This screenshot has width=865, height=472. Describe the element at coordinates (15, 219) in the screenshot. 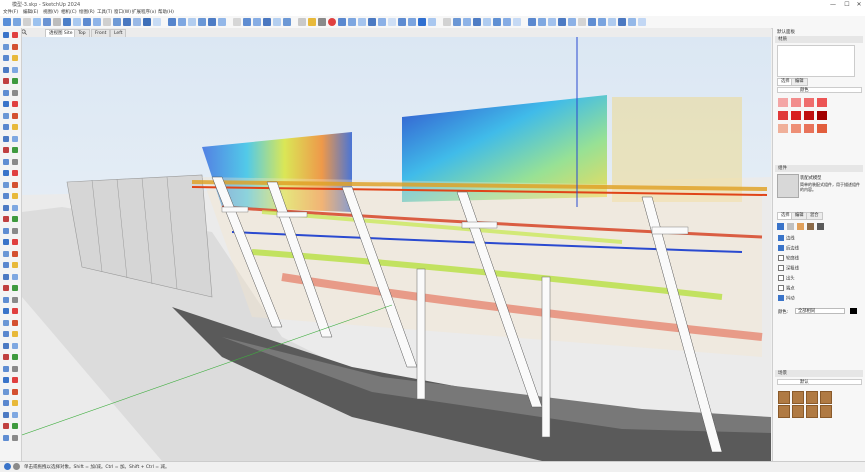

I see `look-around-tool-icon` at that location.